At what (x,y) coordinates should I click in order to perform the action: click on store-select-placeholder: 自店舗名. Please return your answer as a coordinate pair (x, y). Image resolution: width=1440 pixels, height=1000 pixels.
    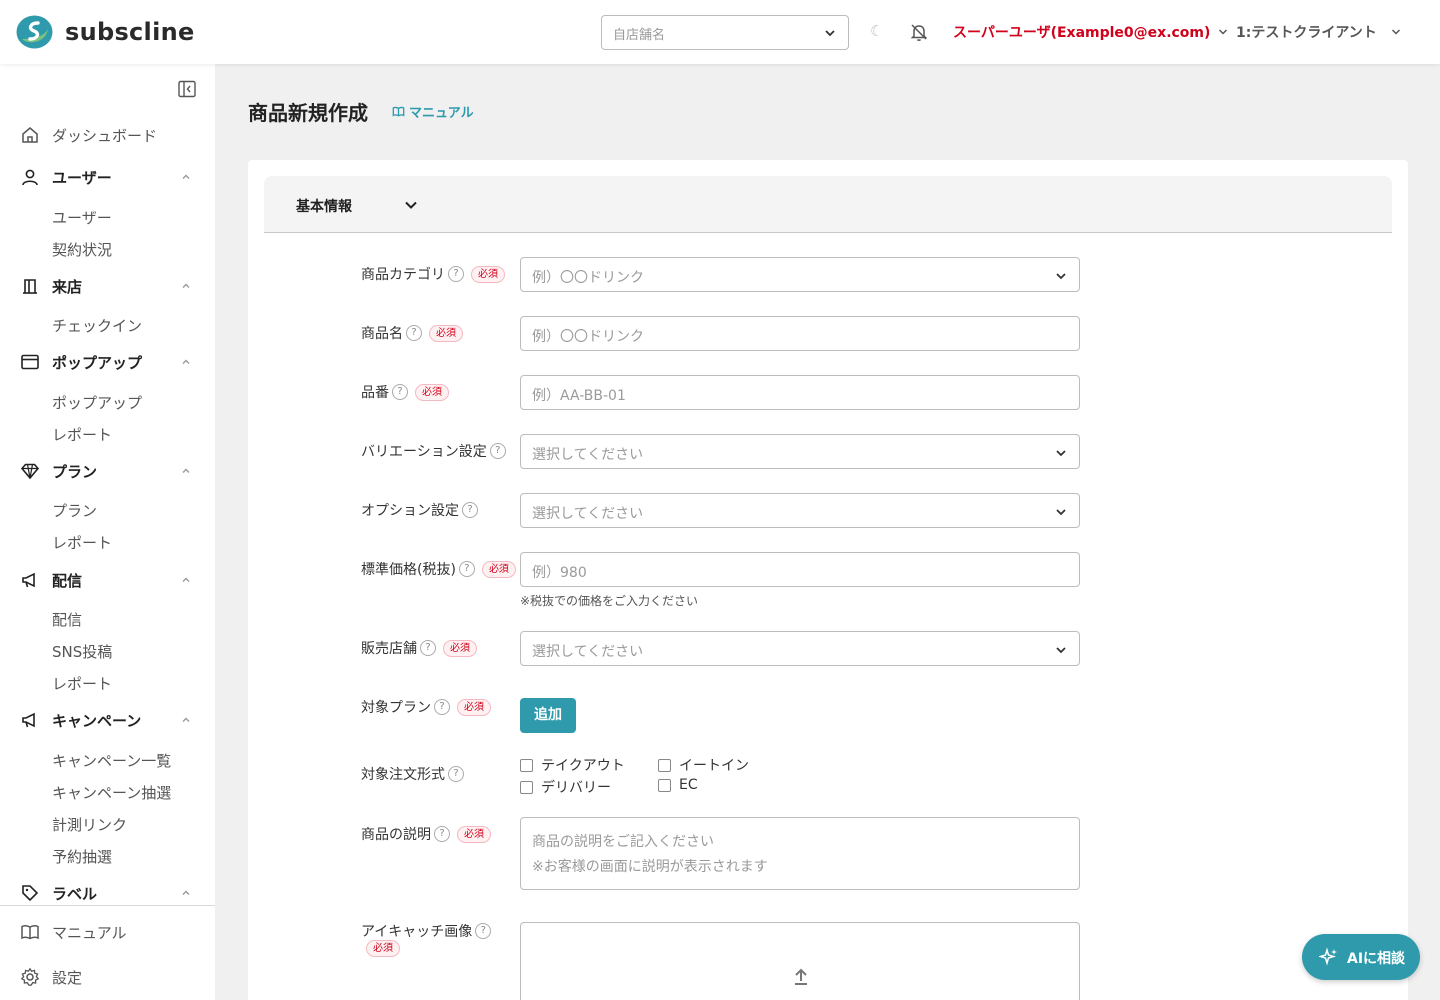
    Looking at the image, I should click on (639, 35).